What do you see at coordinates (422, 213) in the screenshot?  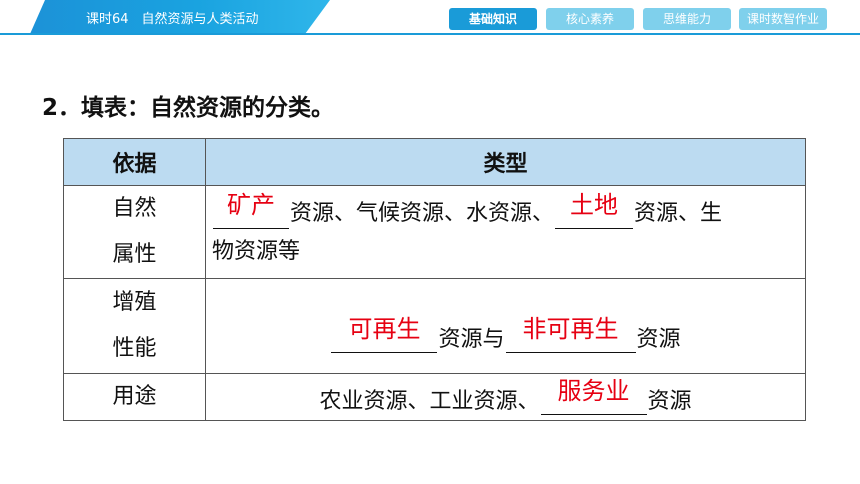 I see `cell-text: 资源、气候资源、水资源、` at bounding box center [422, 213].